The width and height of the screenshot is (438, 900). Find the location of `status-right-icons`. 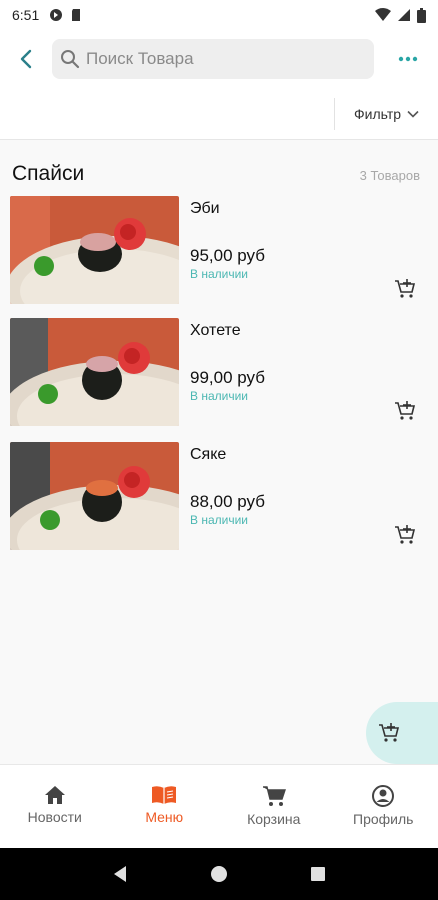

status-right-icons is located at coordinates (400, 15).